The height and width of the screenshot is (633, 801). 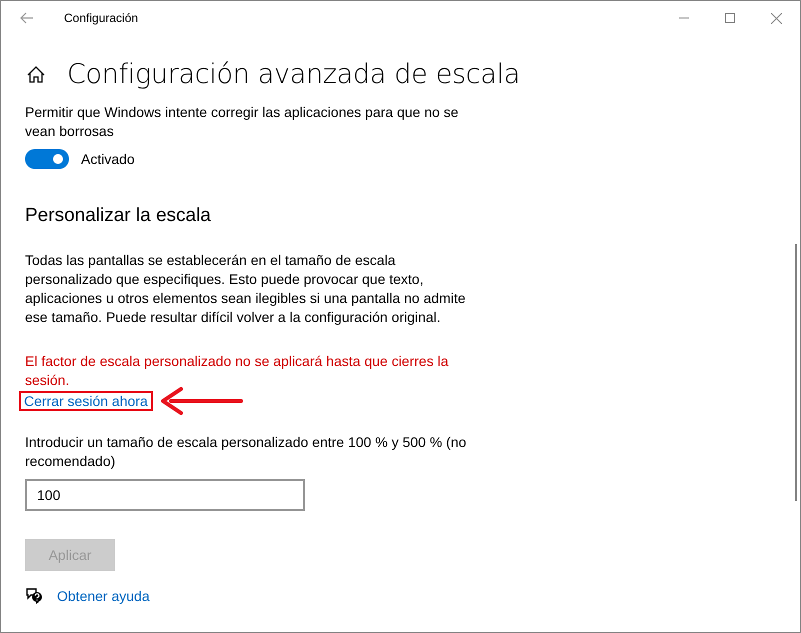 I want to click on sign-out-link: Cerrar sesión ahora, so click(x=86, y=401).